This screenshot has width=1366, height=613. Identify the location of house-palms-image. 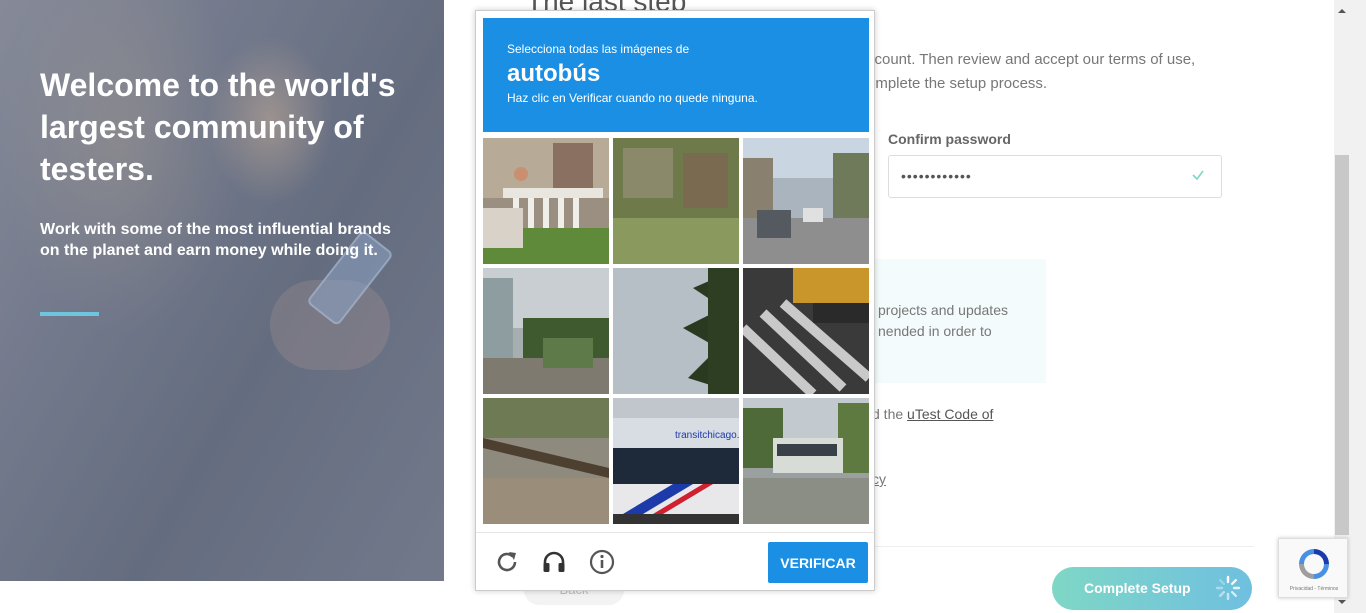
(546, 331).